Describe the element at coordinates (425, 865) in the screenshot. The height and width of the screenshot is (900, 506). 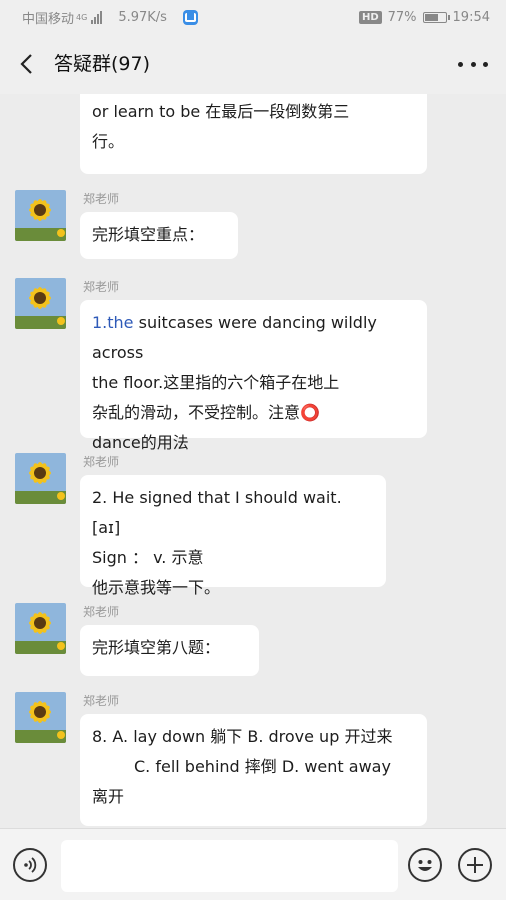
I see `emoji-icon` at that location.